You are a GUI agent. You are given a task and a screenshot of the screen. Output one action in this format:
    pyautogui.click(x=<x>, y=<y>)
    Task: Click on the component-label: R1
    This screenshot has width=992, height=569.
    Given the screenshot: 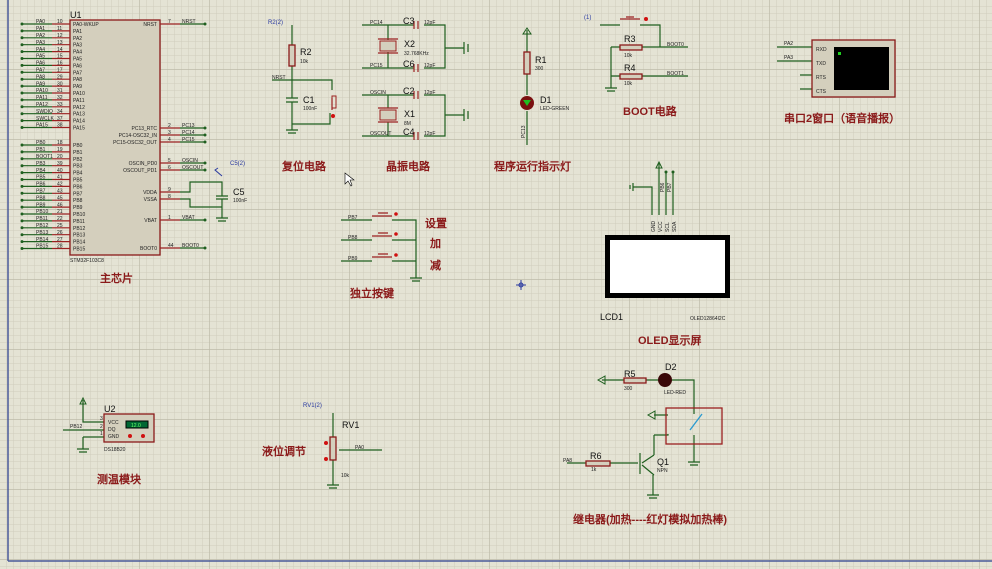 What is the action you would take?
    pyautogui.click(x=541, y=60)
    